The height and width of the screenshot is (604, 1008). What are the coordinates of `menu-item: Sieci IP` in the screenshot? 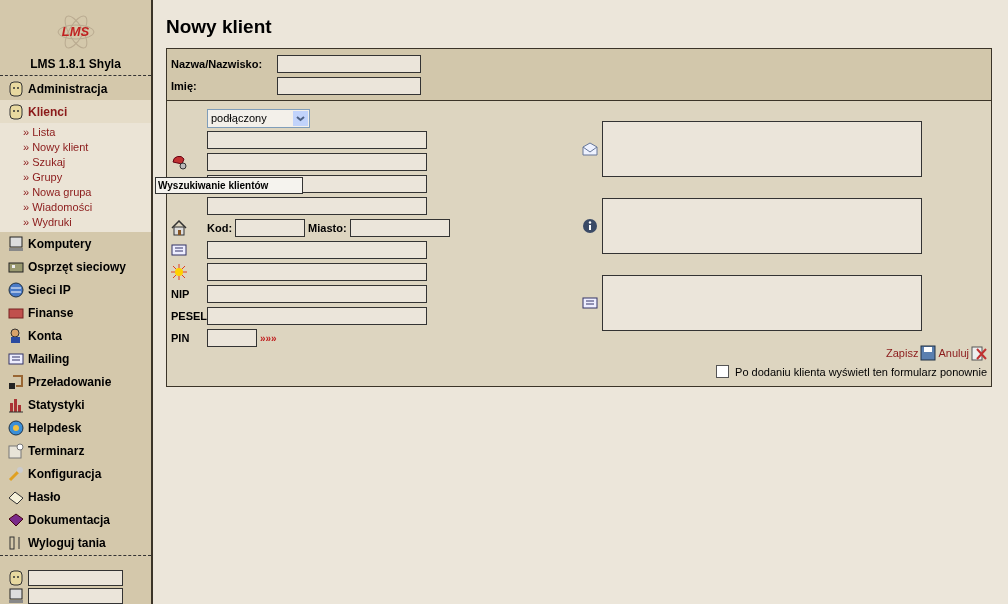 It's located at (75, 289).